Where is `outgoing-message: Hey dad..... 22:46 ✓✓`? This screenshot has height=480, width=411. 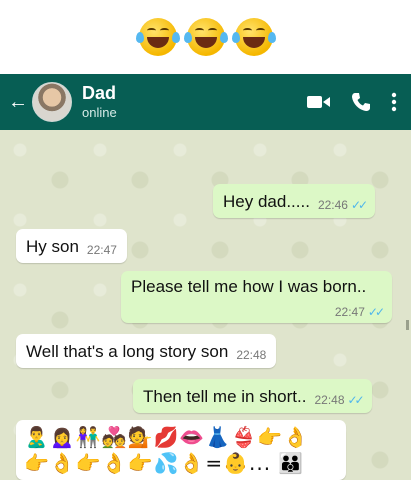 outgoing-message: Hey dad..... 22:46 ✓✓ is located at coordinates (294, 201).